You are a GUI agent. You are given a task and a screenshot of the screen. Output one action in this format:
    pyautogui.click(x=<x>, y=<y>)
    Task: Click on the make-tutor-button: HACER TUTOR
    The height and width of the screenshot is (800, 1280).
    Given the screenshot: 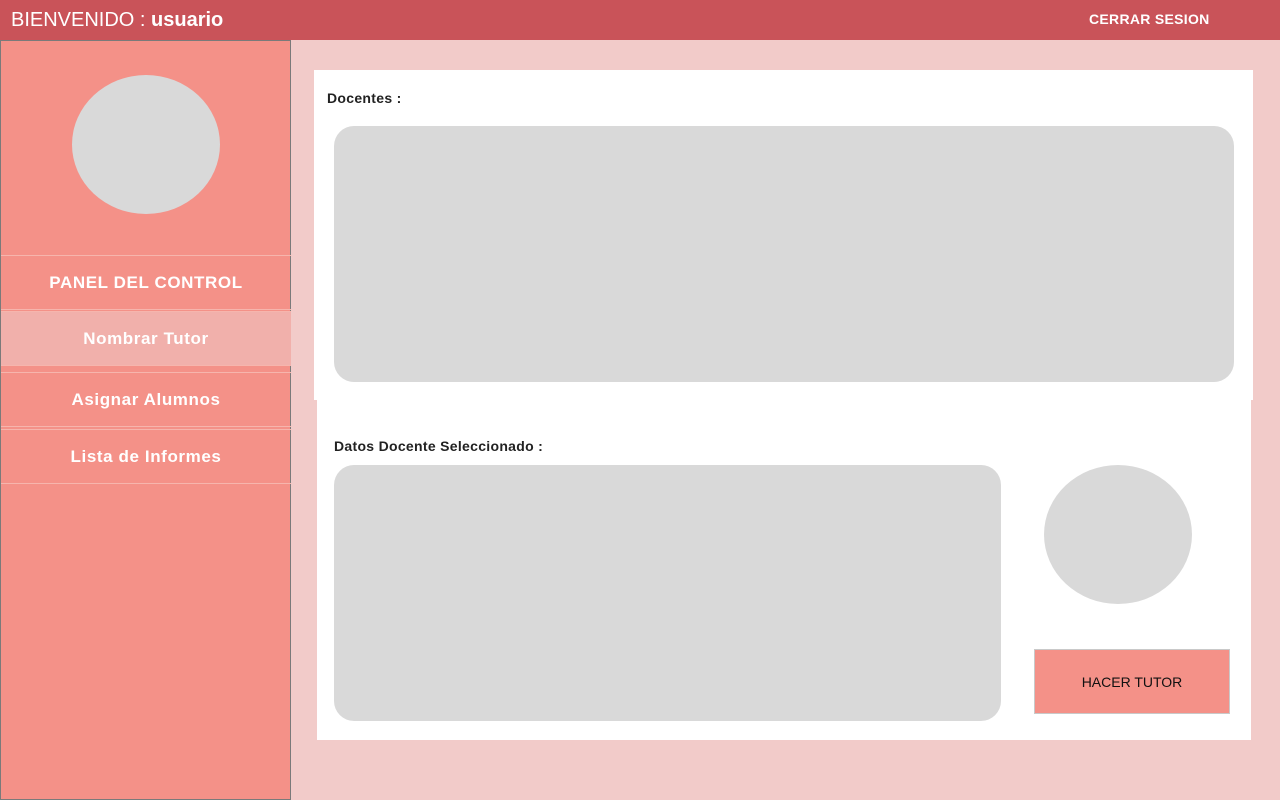 What is the action you would take?
    pyautogui.click(x=1132, y=681)
    